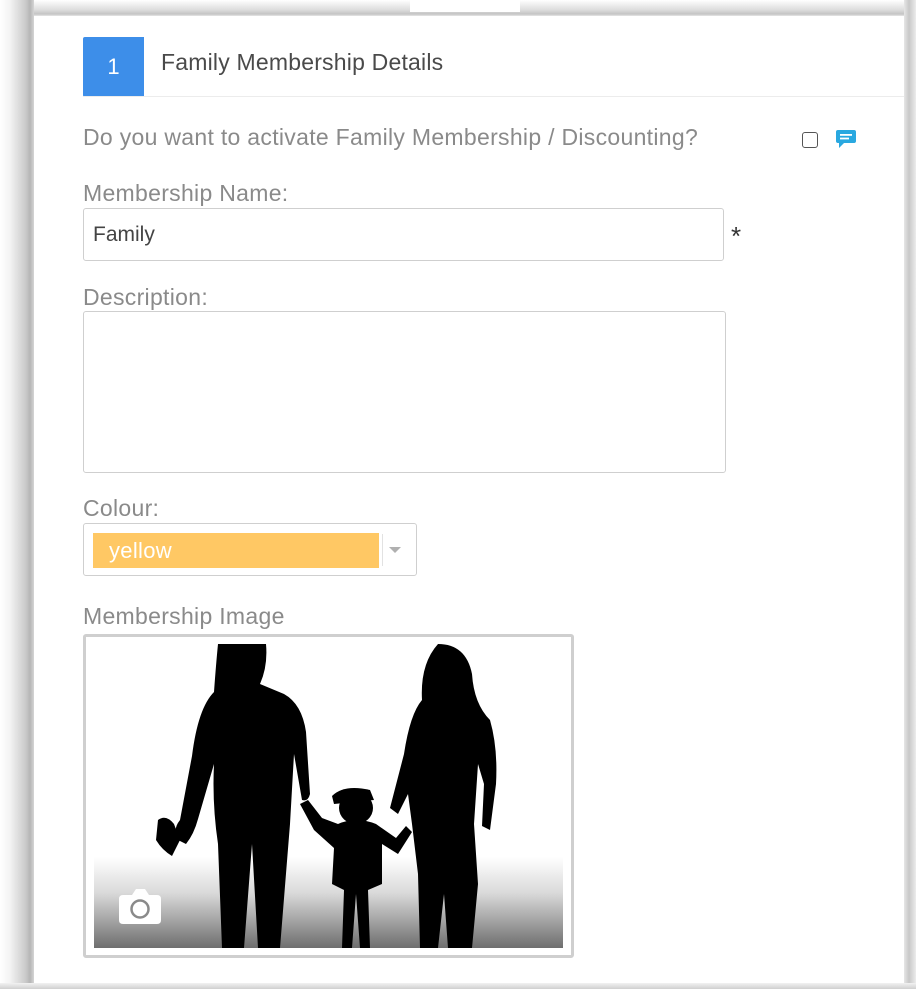 This screenshot has height=989, width=916. Describe the element at coordinates (403, 234) in the screenshot. I see `membership-name-input: Family` at that location.